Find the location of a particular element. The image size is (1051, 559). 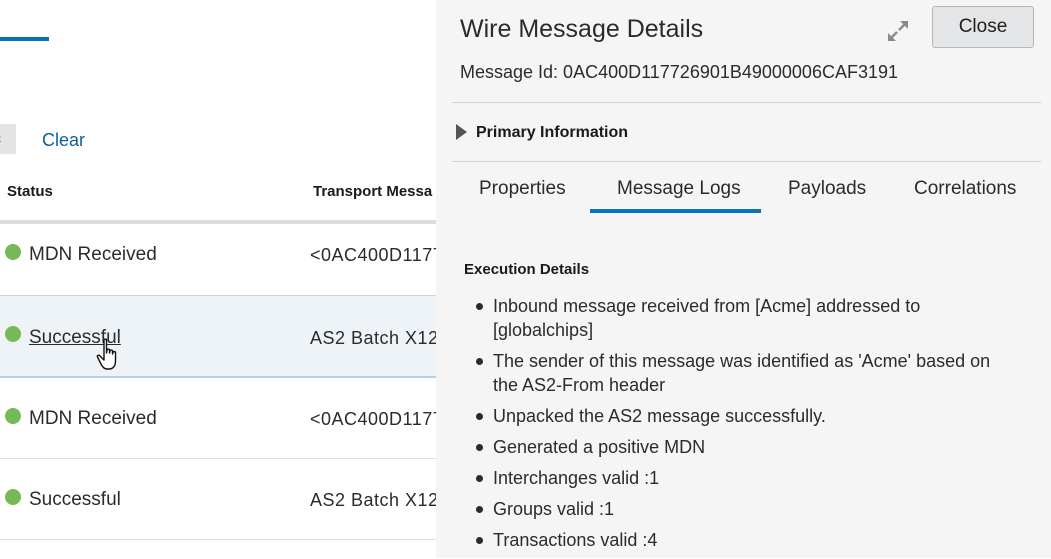

column-header-transport-message: Transport Messa is located at coordinates (372, 191).